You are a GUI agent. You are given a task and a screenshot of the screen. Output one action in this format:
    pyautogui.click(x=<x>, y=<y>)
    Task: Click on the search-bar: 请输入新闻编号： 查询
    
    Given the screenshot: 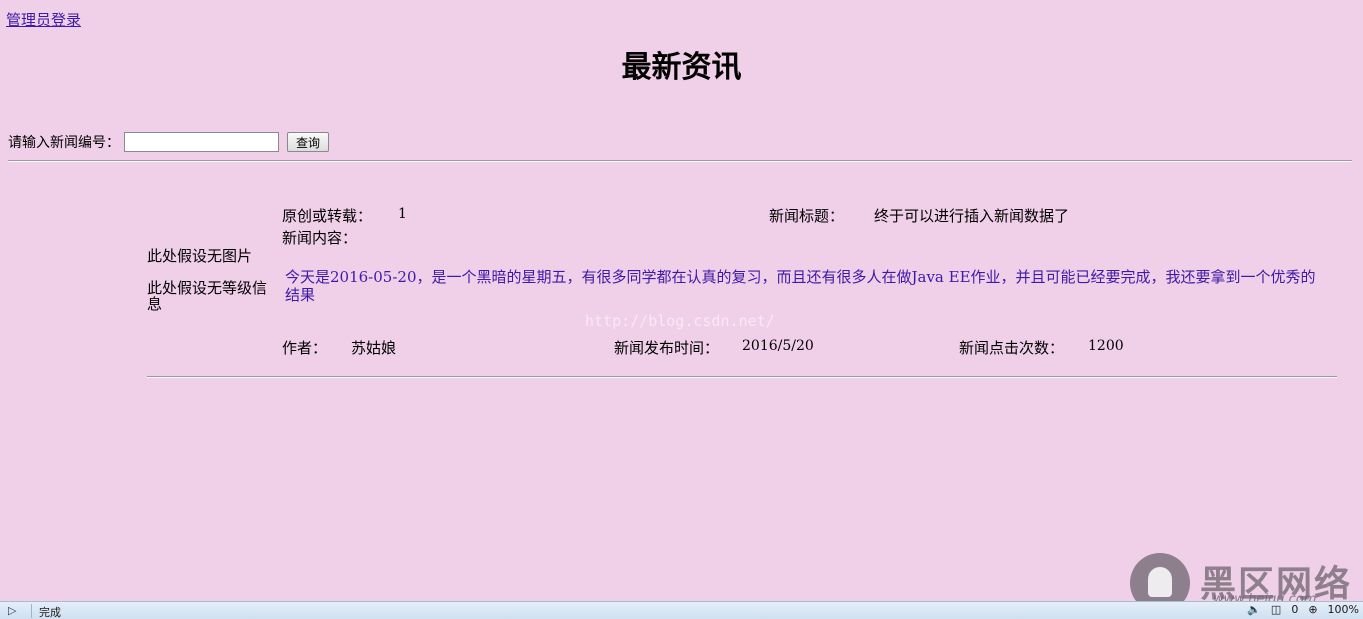 What is the action you would take?
    pyautogui.click(x=169, y=142)
    